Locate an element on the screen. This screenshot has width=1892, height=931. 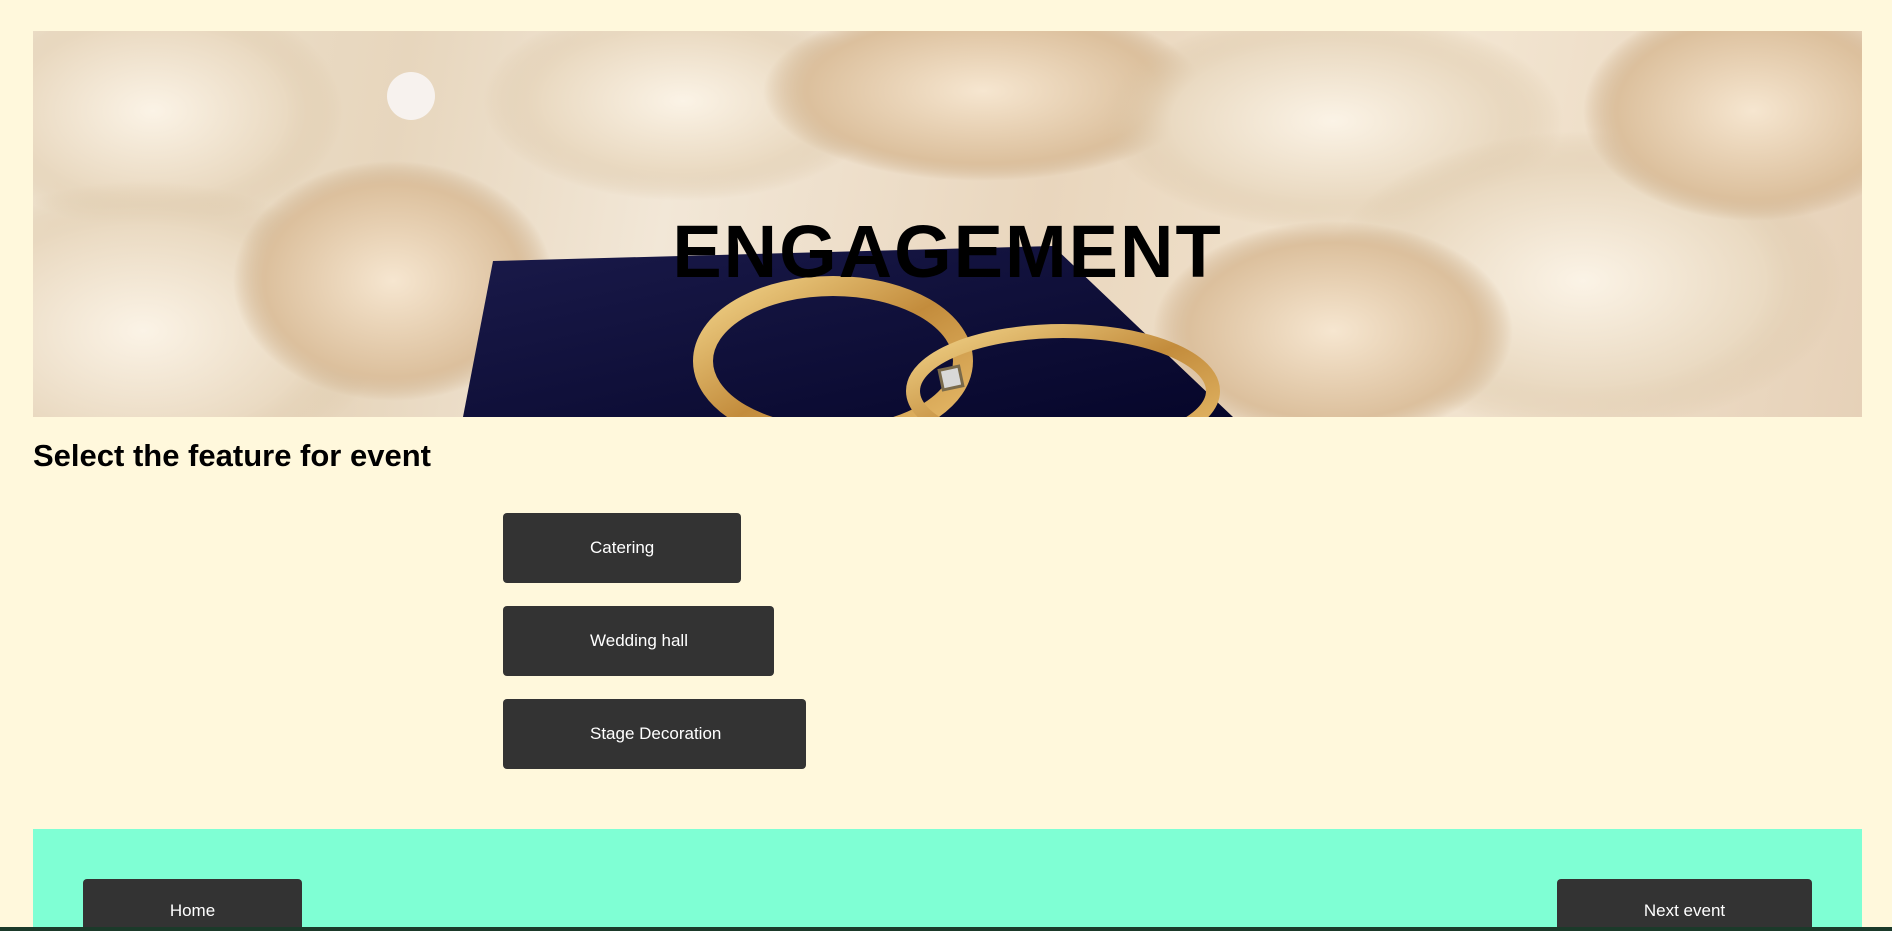
footer: Home Next event is located at coordinates (947, 880).